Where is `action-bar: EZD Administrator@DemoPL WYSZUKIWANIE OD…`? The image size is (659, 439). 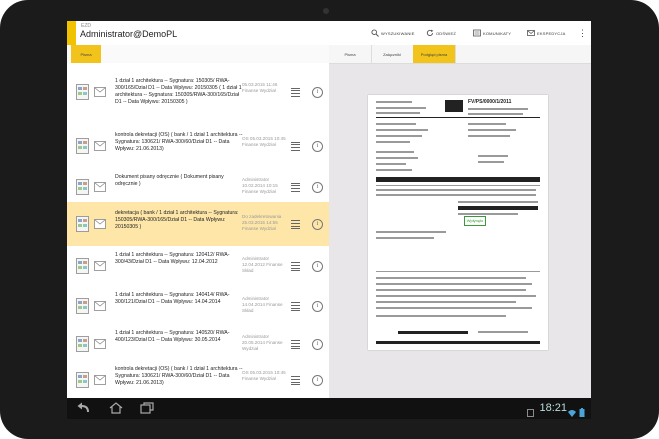
action-bar: EZD Administrator@DemoPL WYSZUKIWANIE OD… is located at coordinates (329, 33).